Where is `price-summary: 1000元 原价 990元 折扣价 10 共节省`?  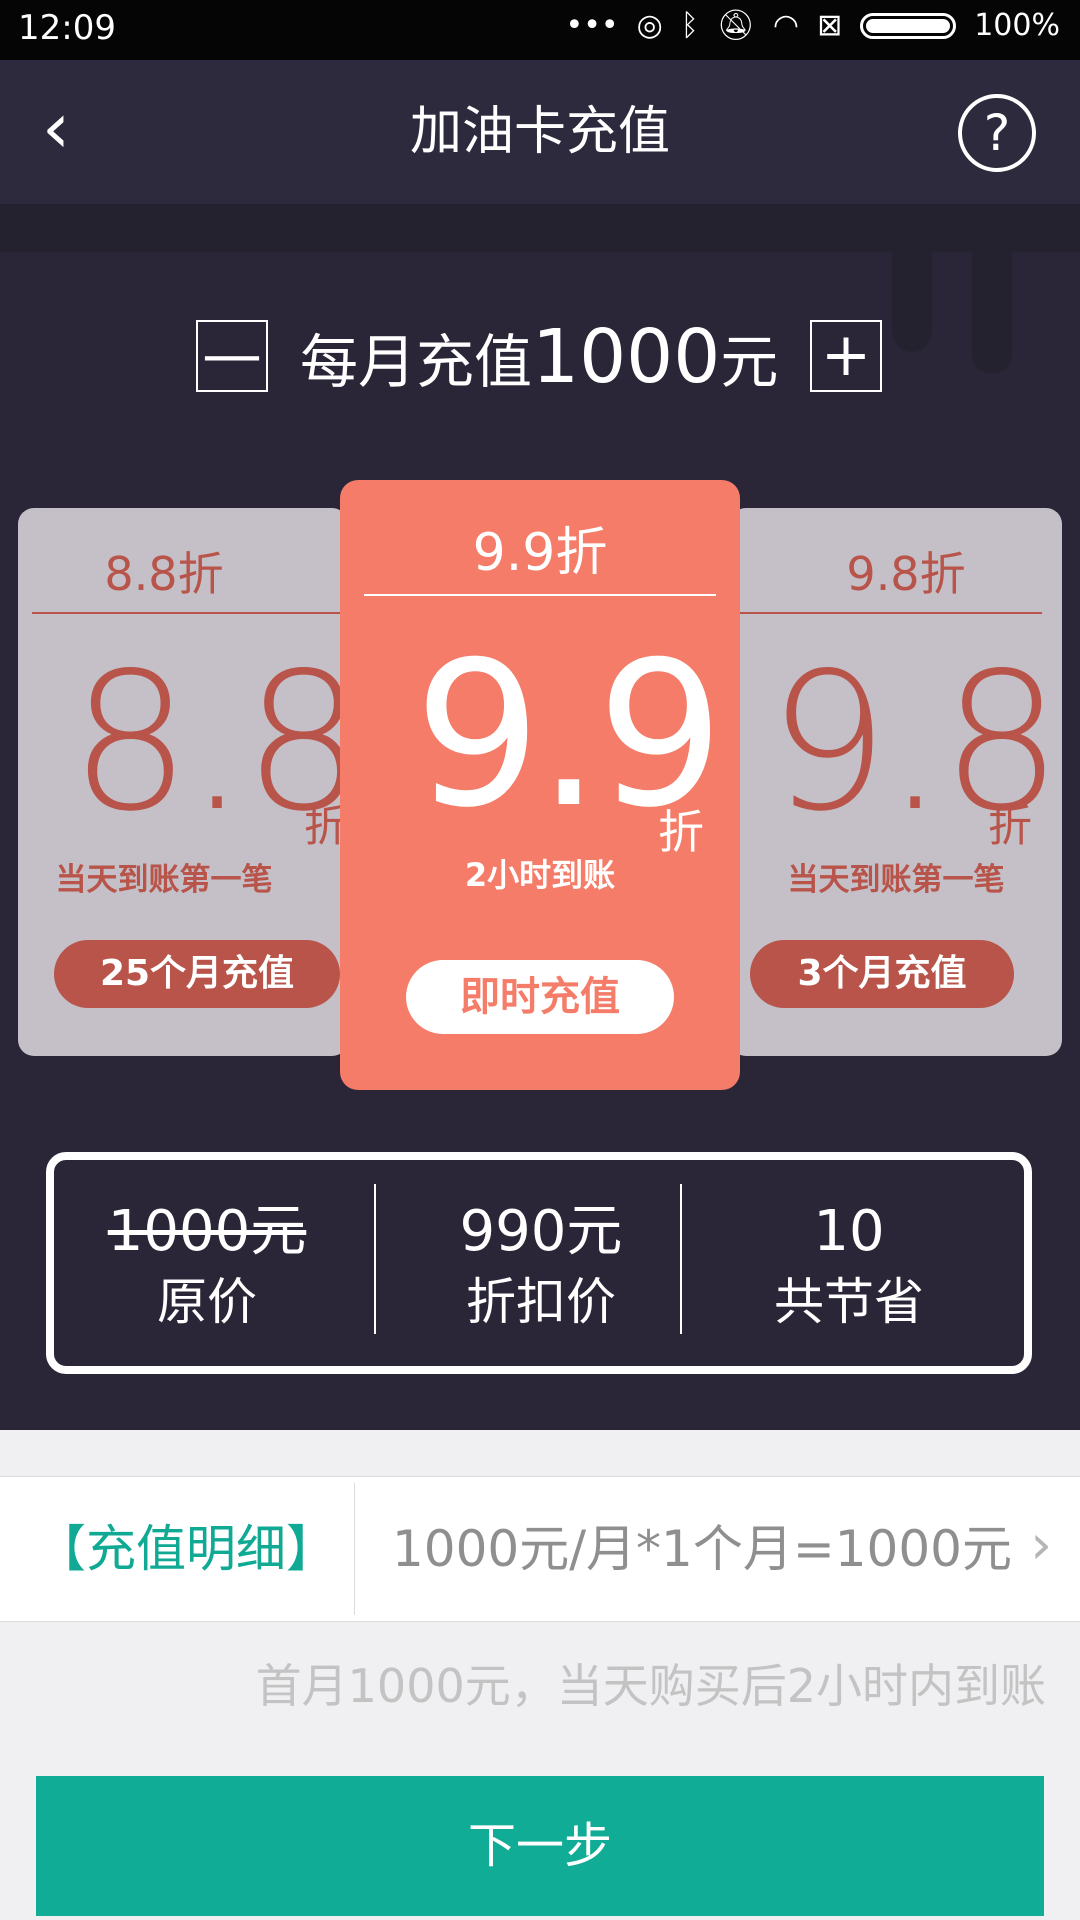 price-summary: 1000元 原价 990元 折扣价 10 共节省 is located at coordinates (539, 1263).